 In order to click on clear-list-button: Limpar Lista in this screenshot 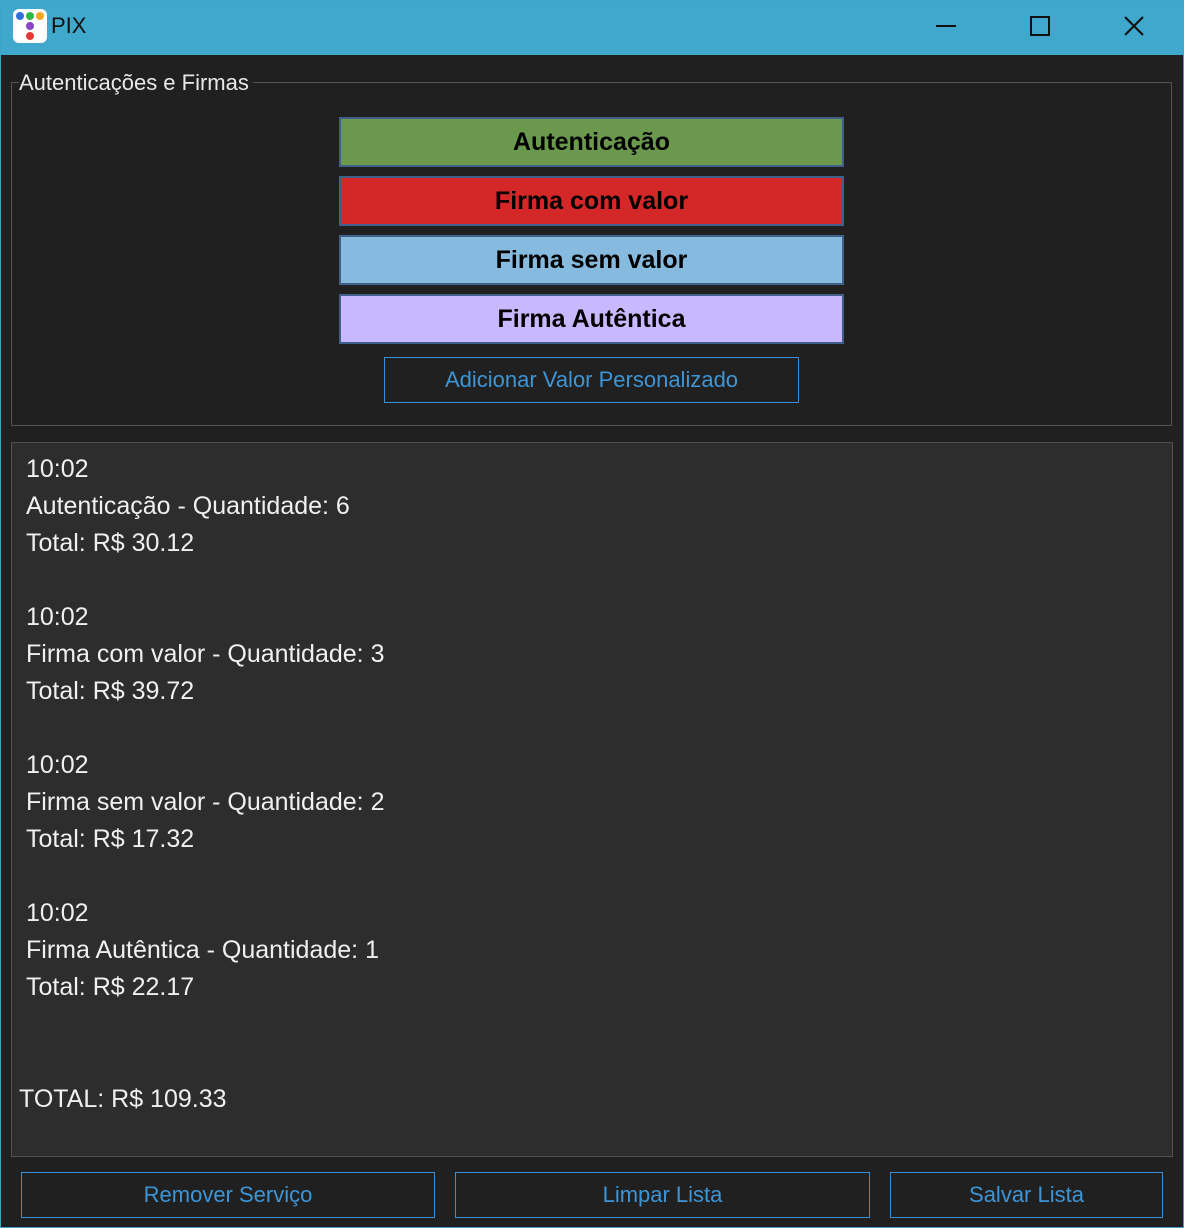, I will do `click(662, 1195)`.